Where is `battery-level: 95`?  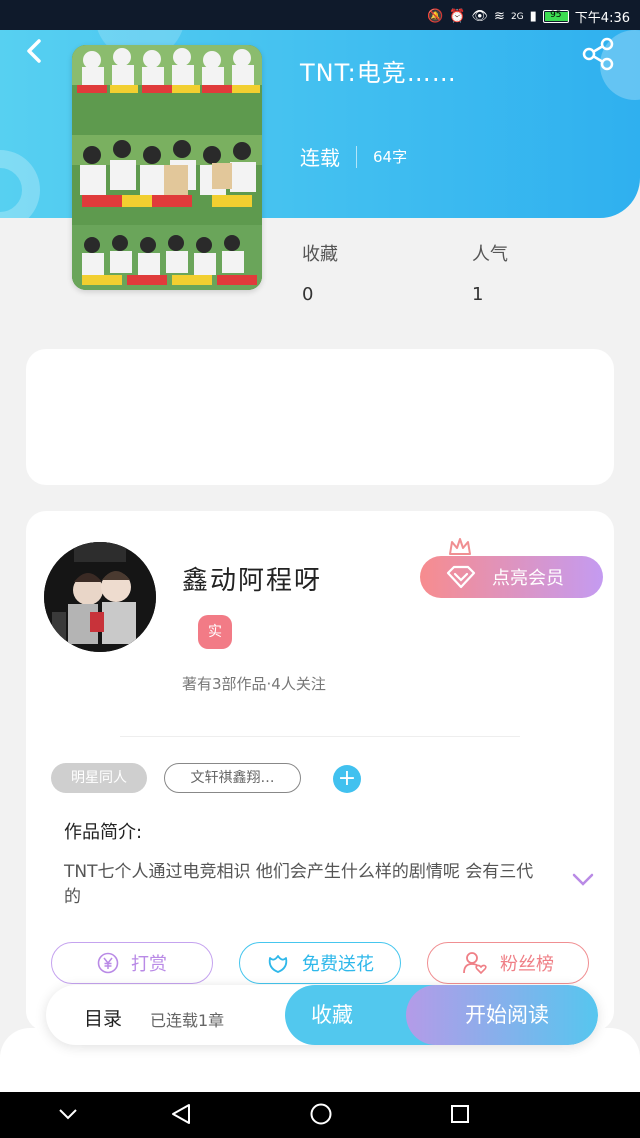 battery-level: 95 is located at coordinates (556, 15).